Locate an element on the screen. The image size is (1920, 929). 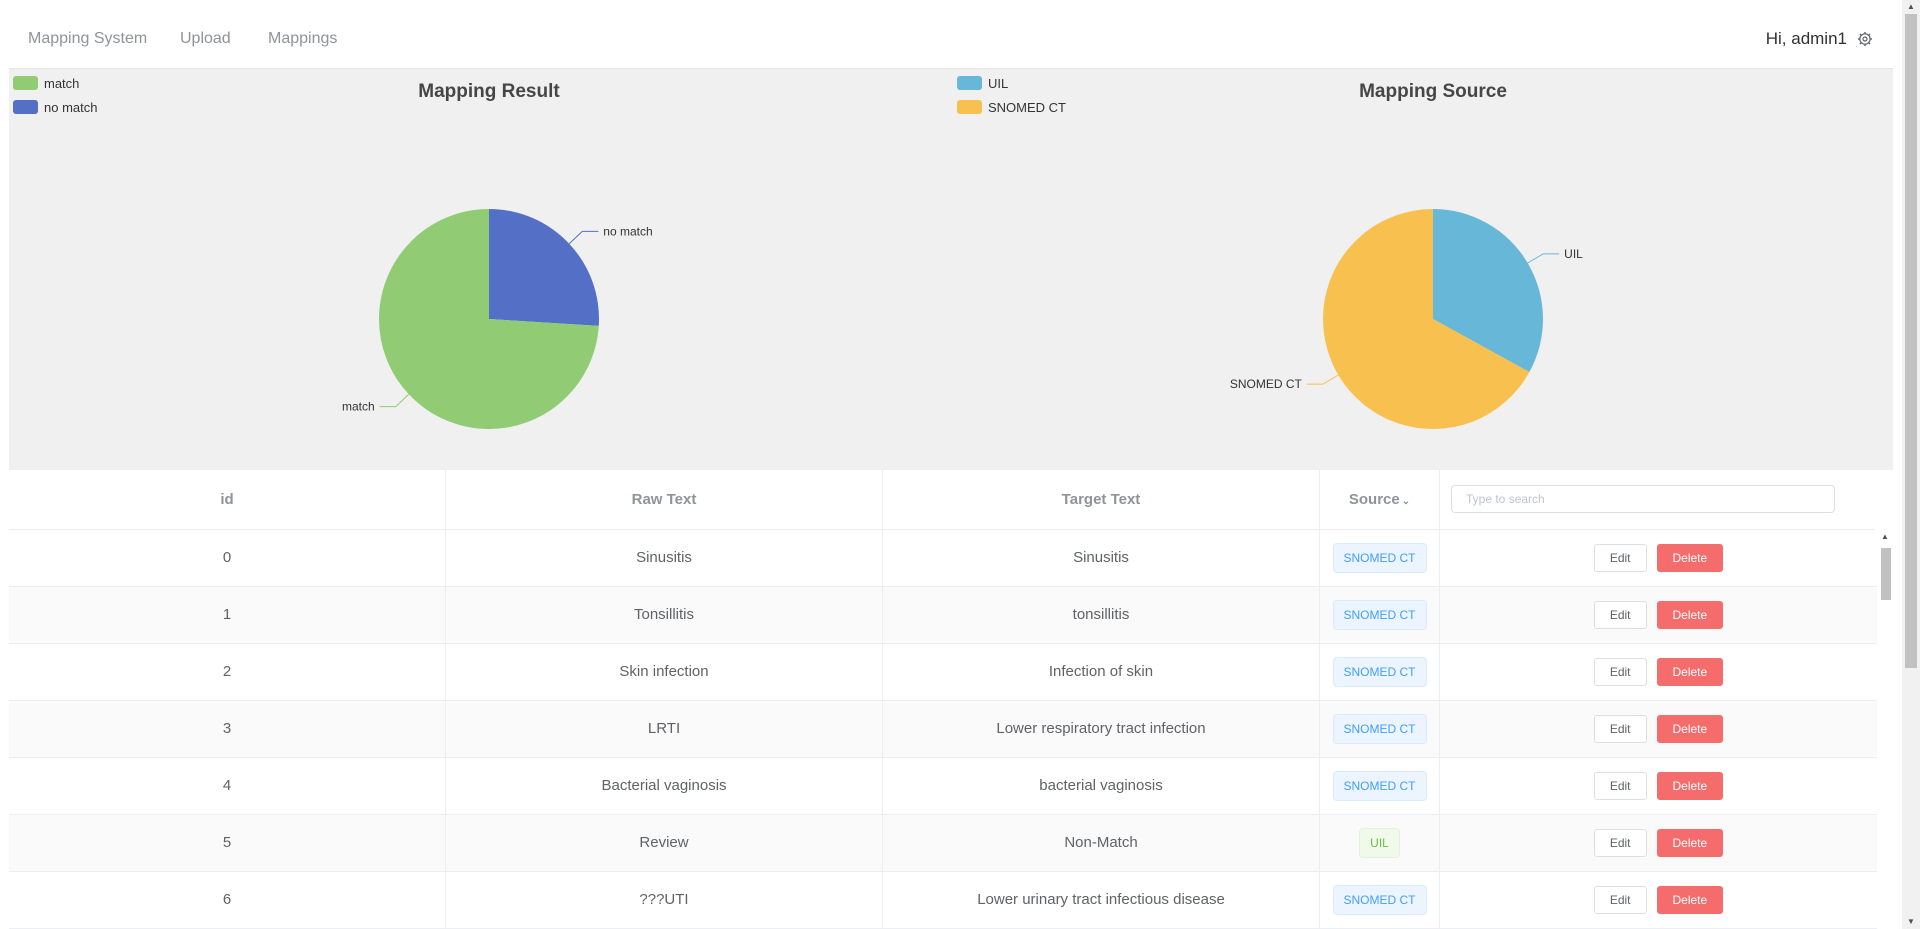
legend-item-no-match: no match is located at coordinates (55, 107).